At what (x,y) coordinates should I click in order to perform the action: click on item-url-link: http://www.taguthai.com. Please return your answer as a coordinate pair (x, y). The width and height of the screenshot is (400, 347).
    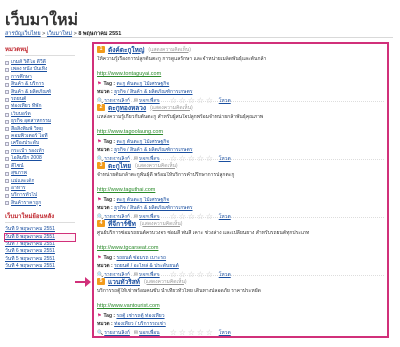
    Looking at the image, I should click on (126, 190).